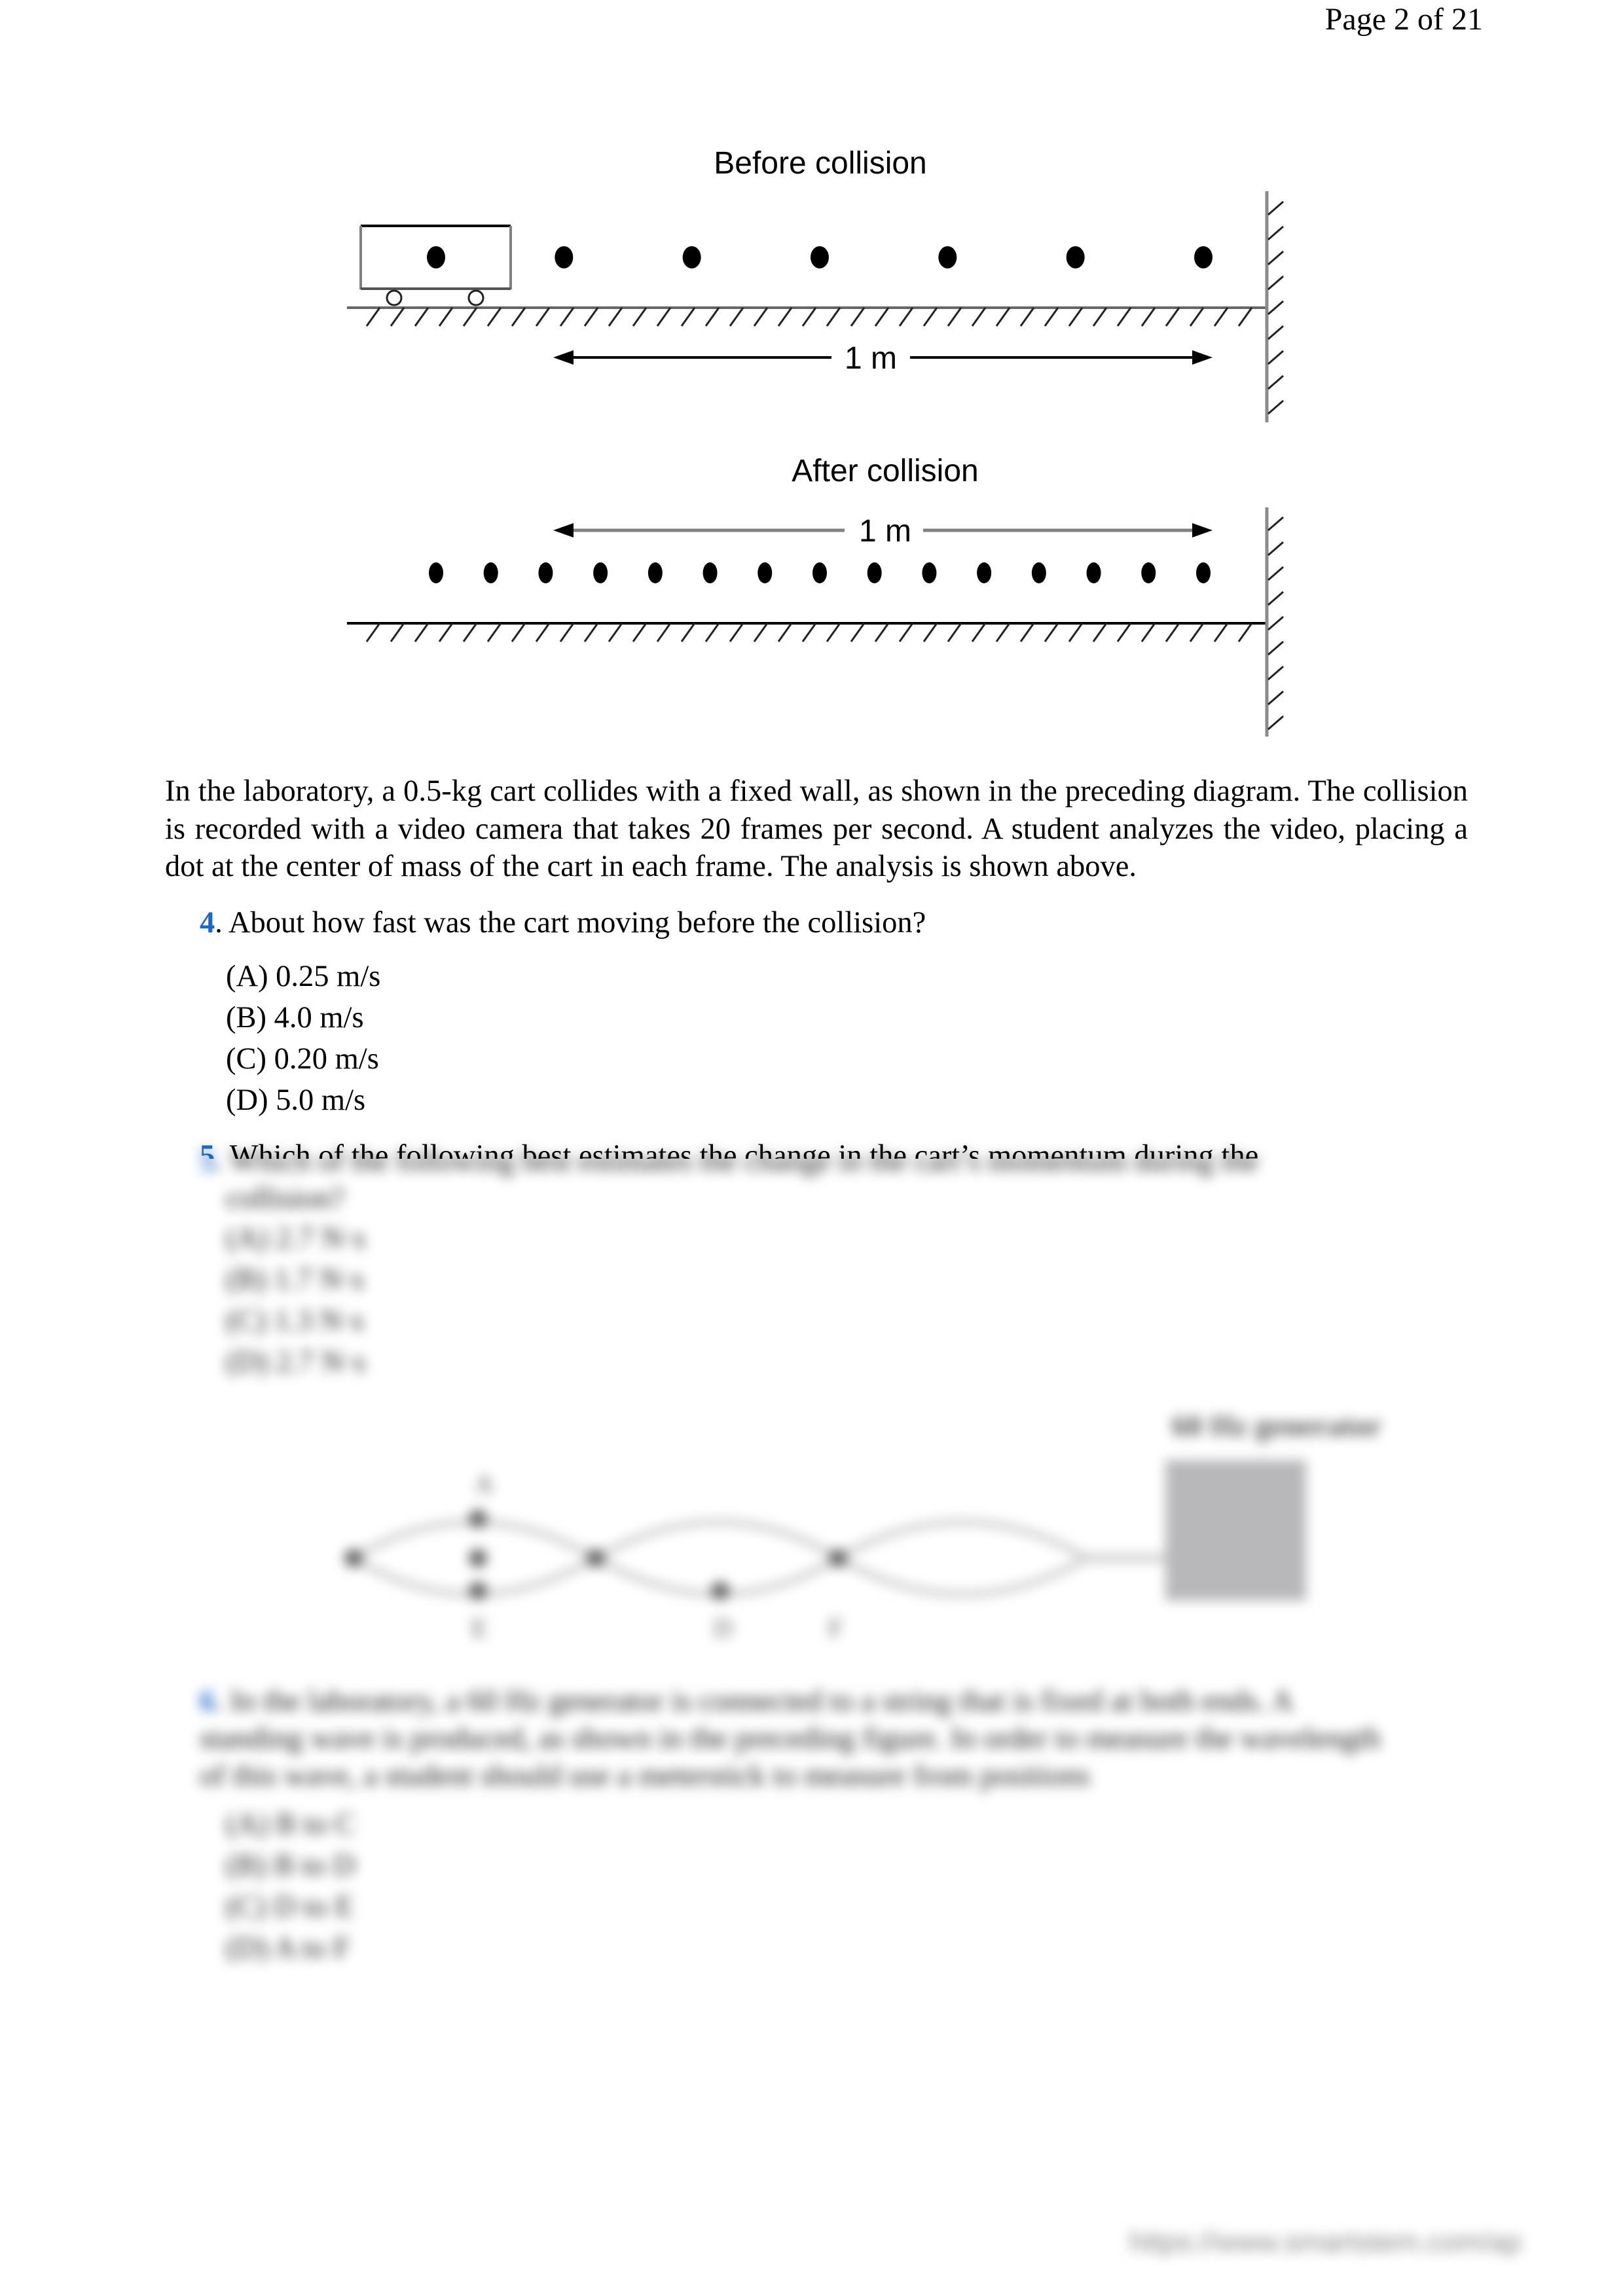 The width and height of the screenshot is (1623, 2296). I want to click on standing-wave-figure: A E D F, so click(754, 1556).